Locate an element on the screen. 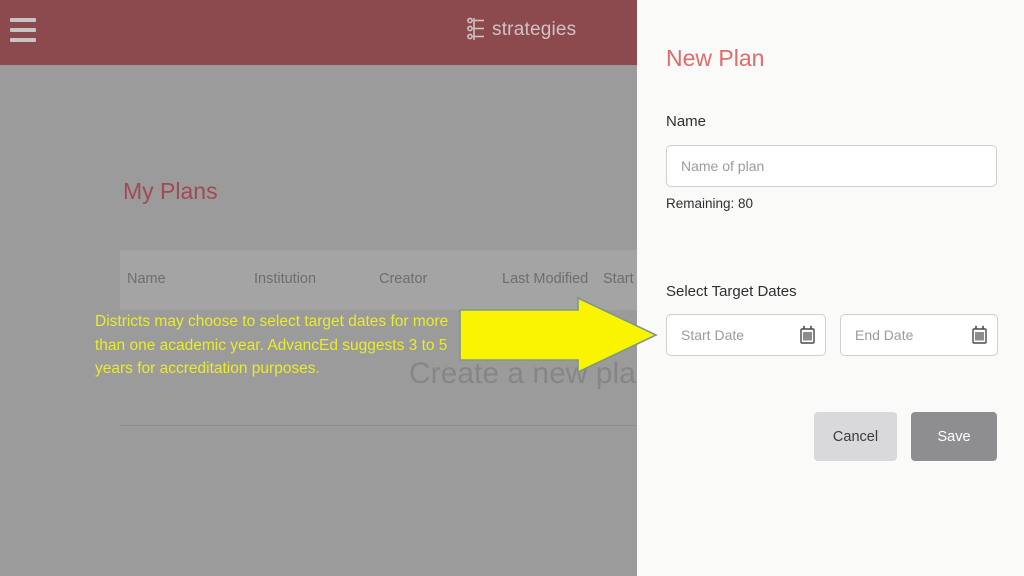 The image size is (1024, 576). start-date-field is located at coordinates (746, 335).